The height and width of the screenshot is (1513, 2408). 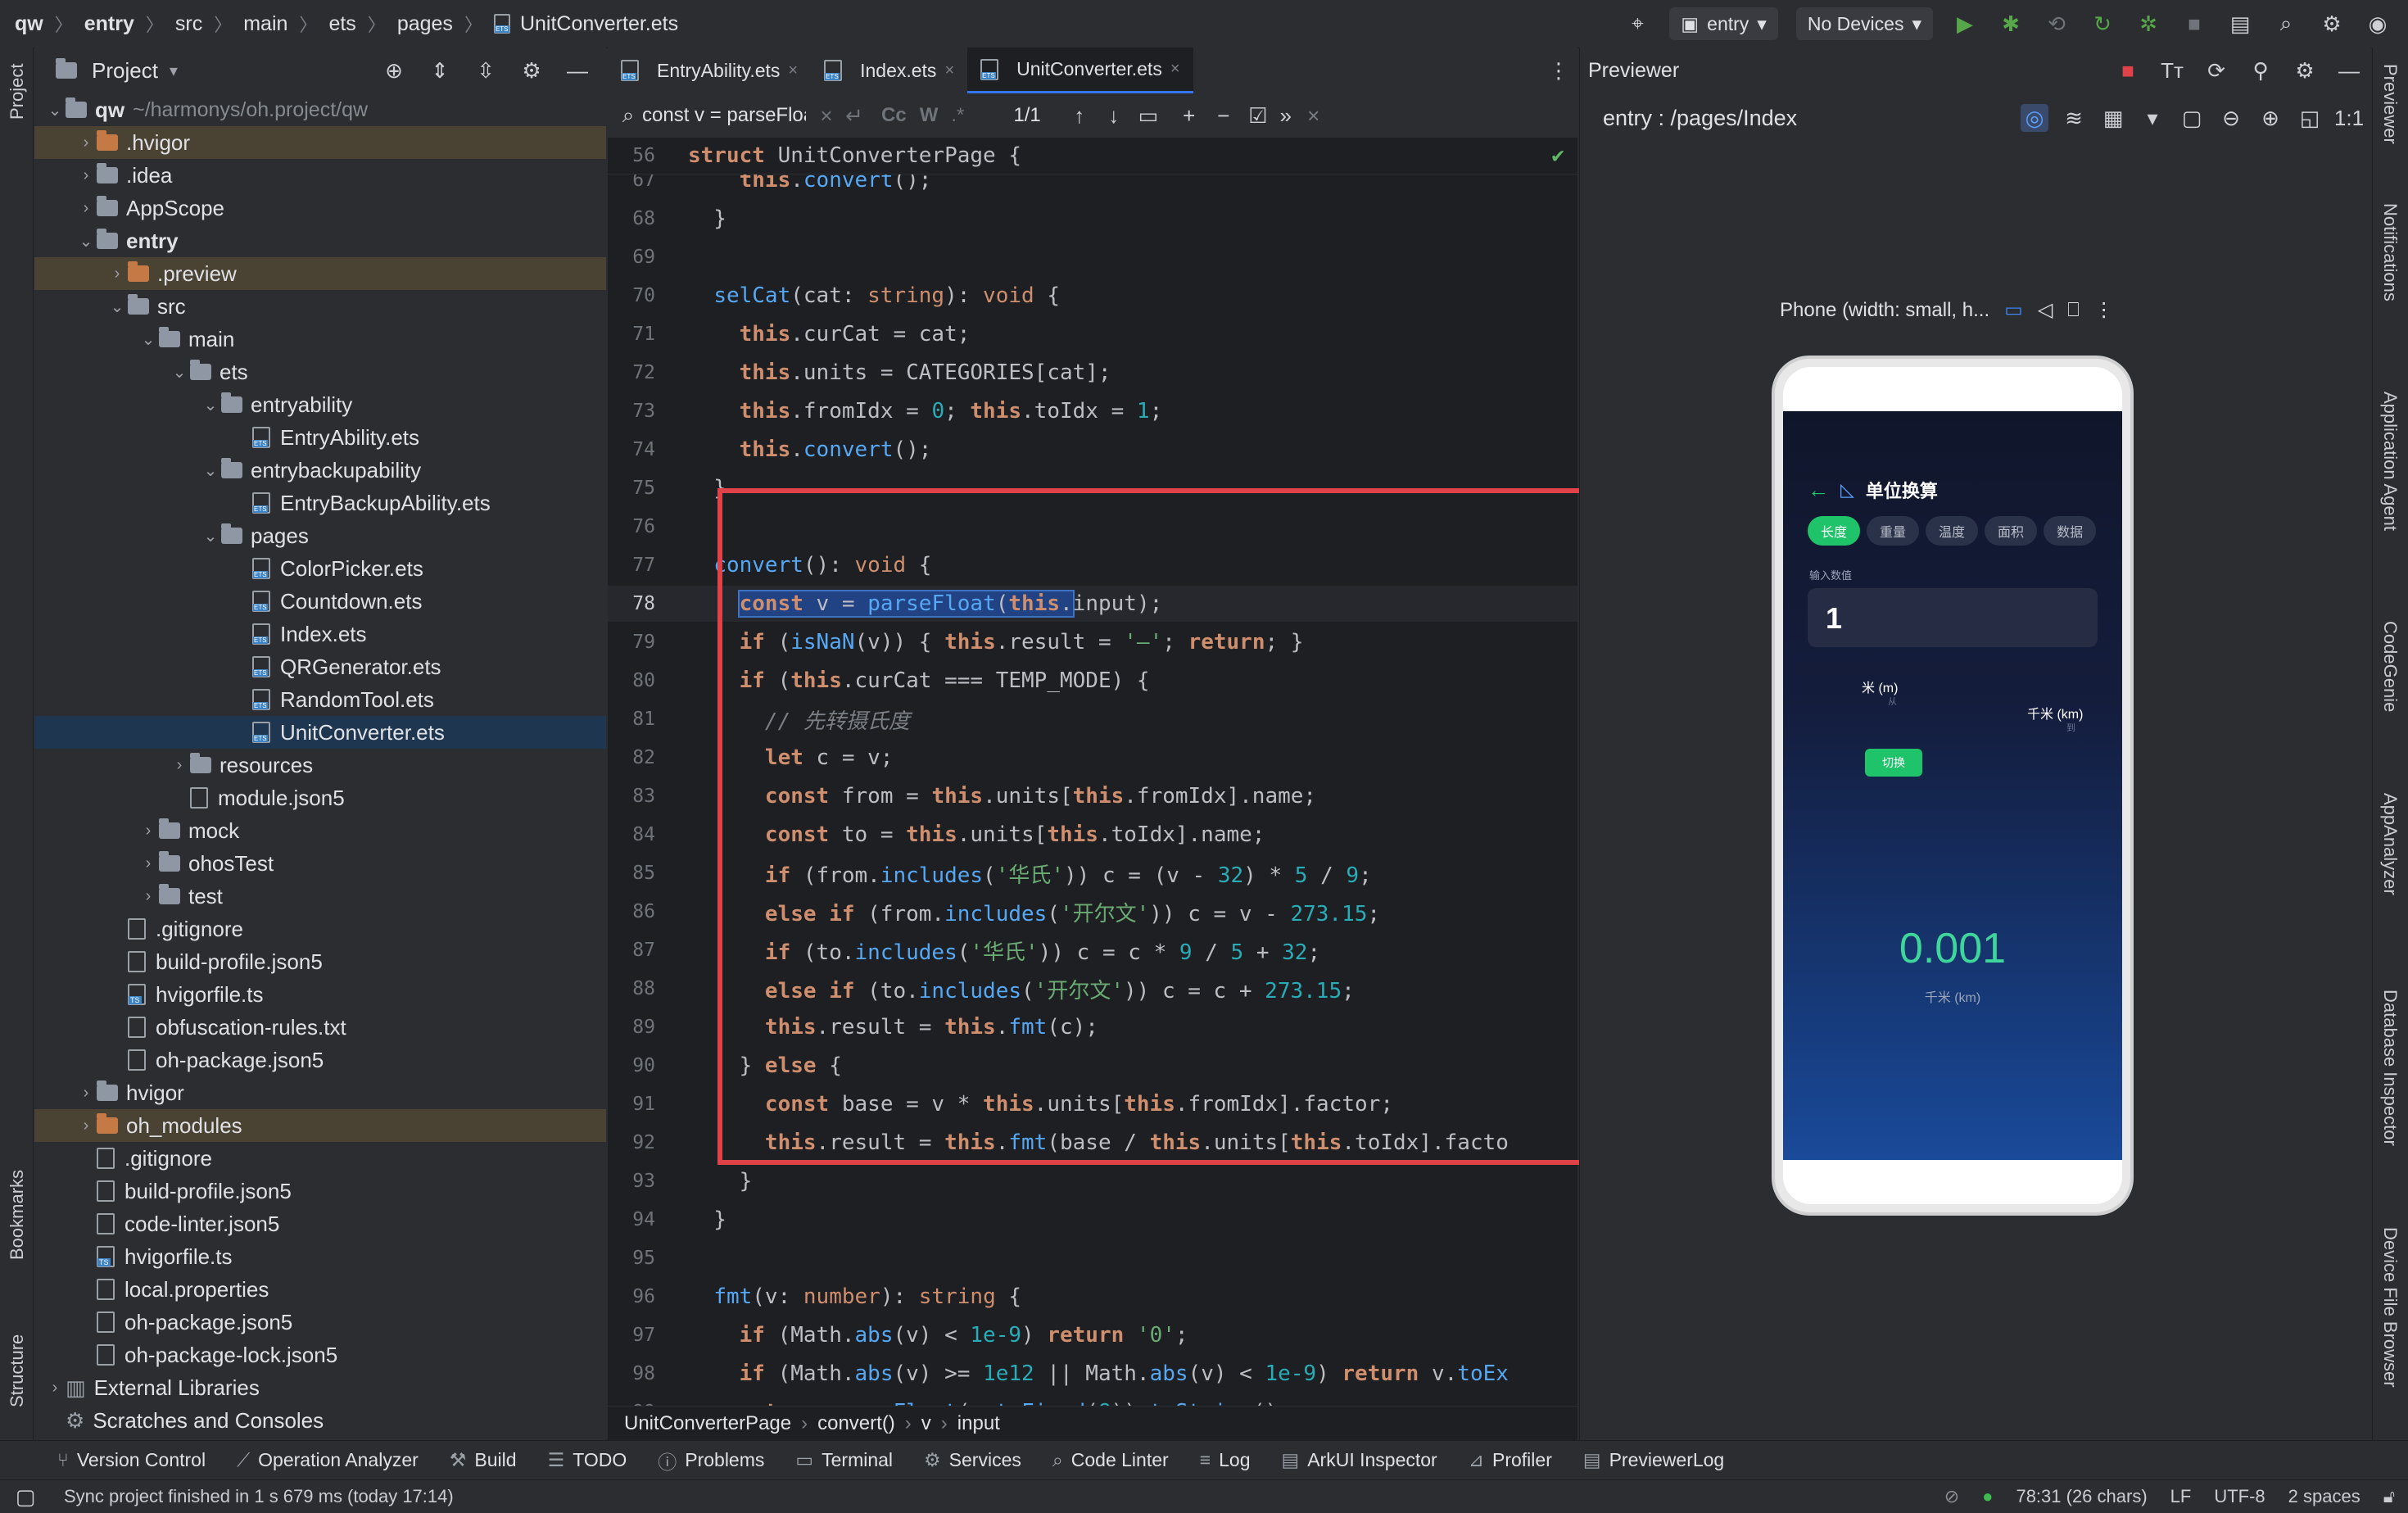 What do you see at coordinates (2240, 24) in the screenshot?
I see `device-manager-icon: ▤` at bounding box center [2240, 24].